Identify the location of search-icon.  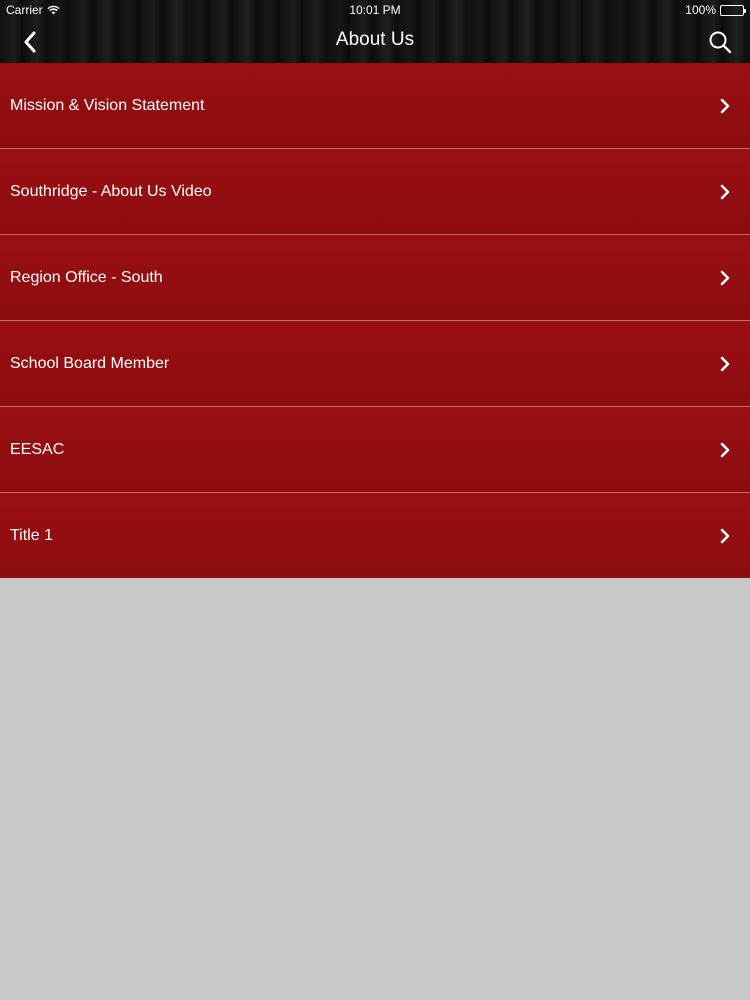
(720, 42).